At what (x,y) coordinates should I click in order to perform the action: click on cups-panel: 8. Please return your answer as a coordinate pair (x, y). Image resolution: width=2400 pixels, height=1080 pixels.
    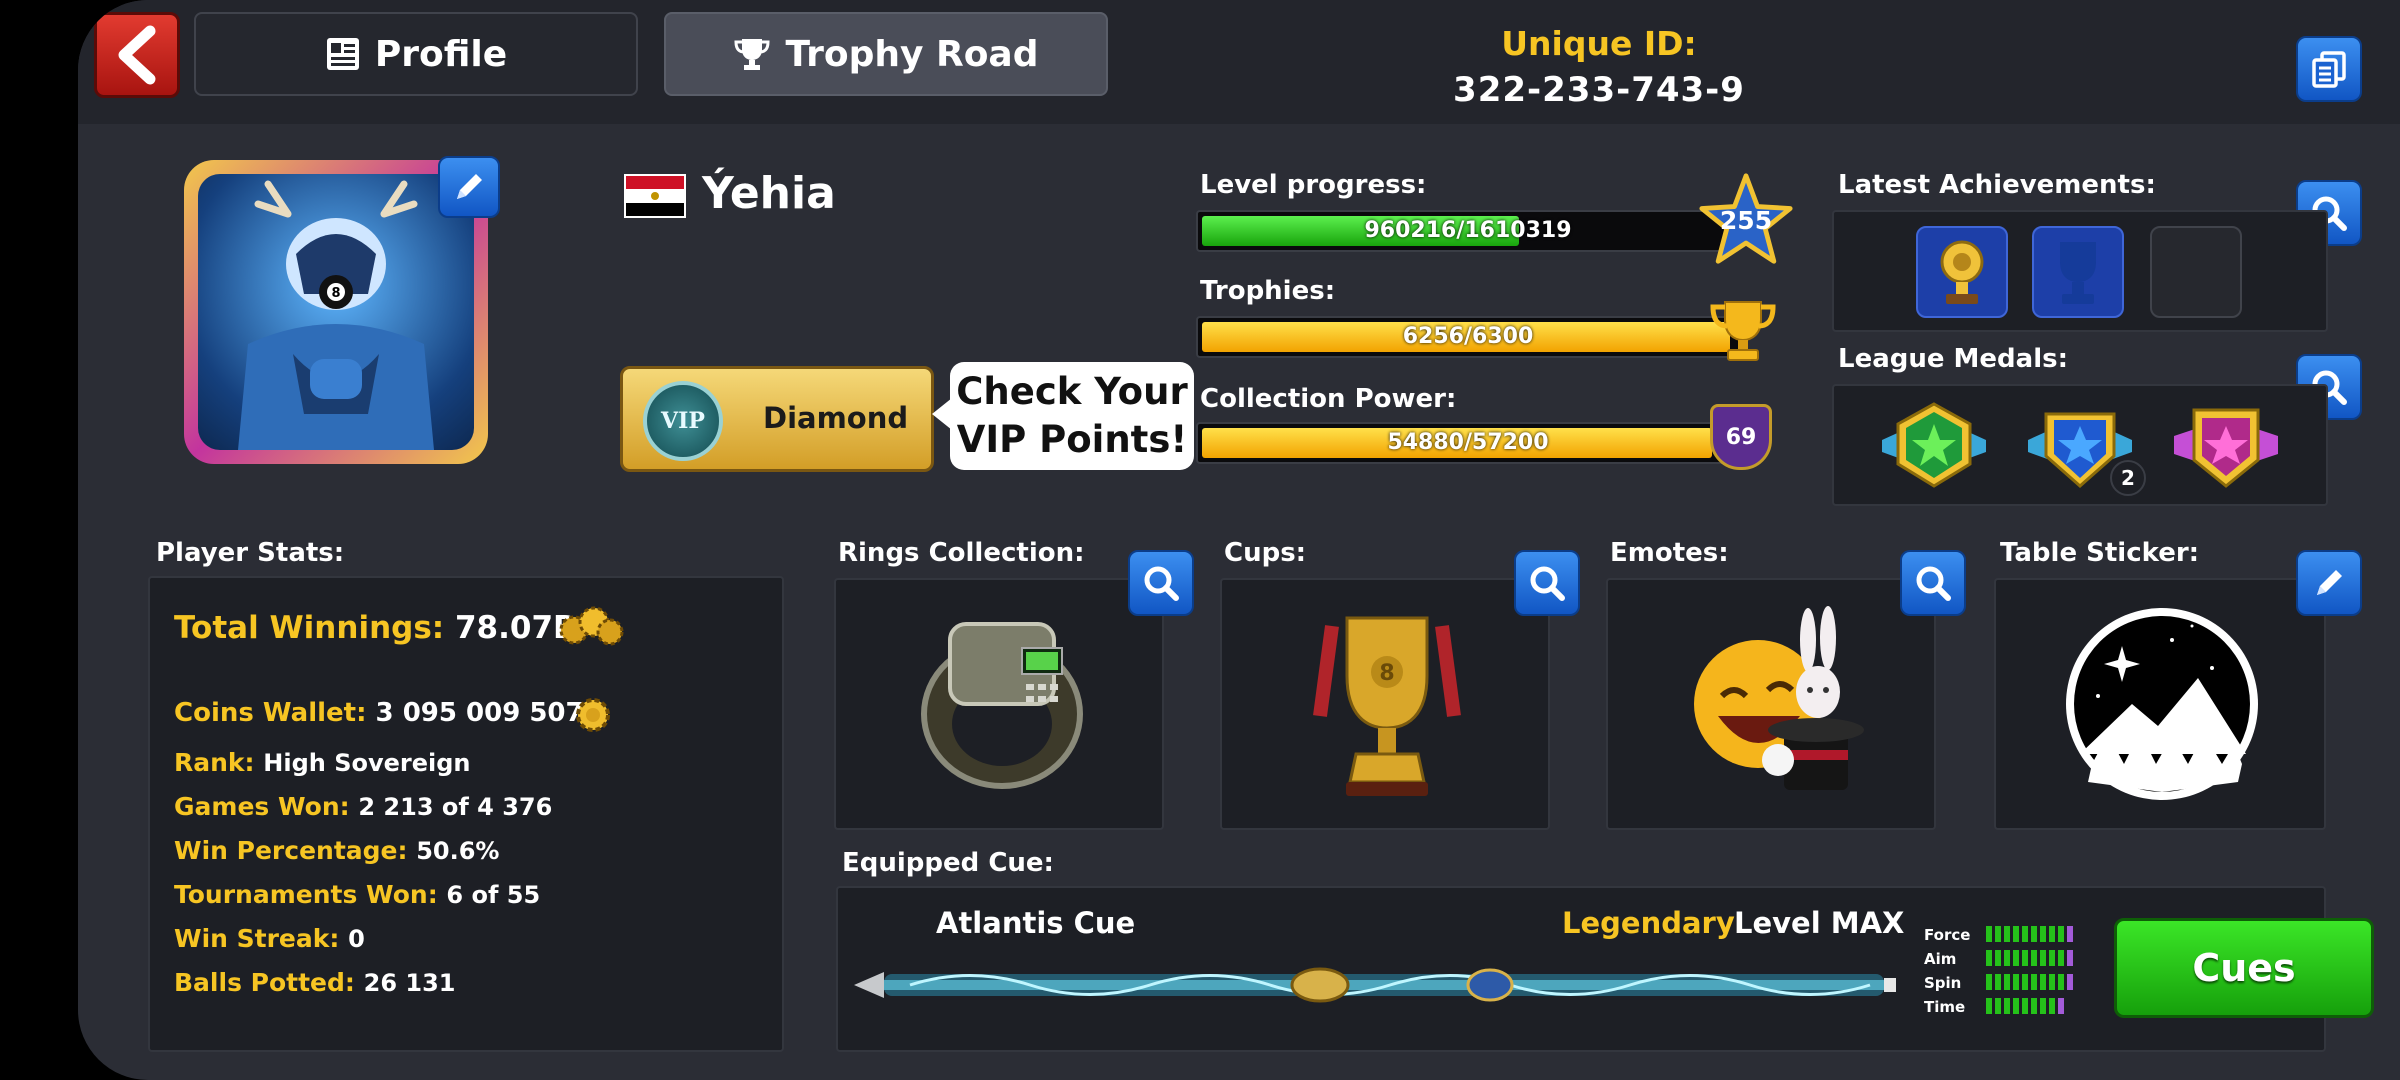
    Looking at the image, I should click on (1385, 704).